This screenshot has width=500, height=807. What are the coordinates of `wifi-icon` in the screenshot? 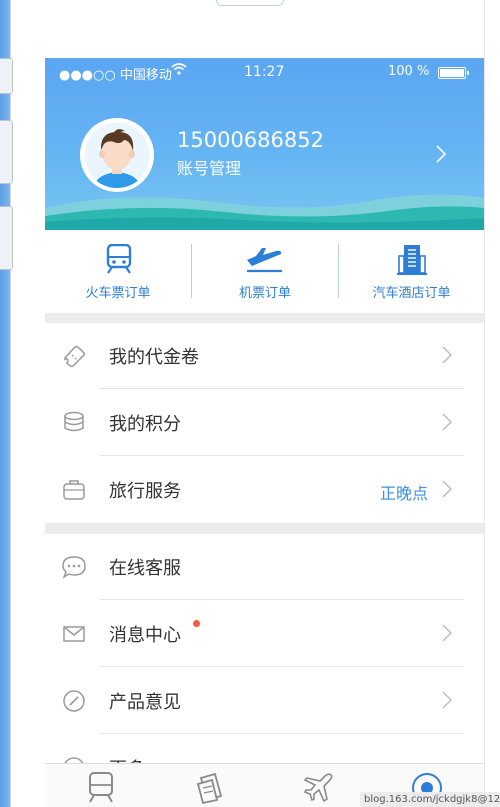 It's located at (179, 71).